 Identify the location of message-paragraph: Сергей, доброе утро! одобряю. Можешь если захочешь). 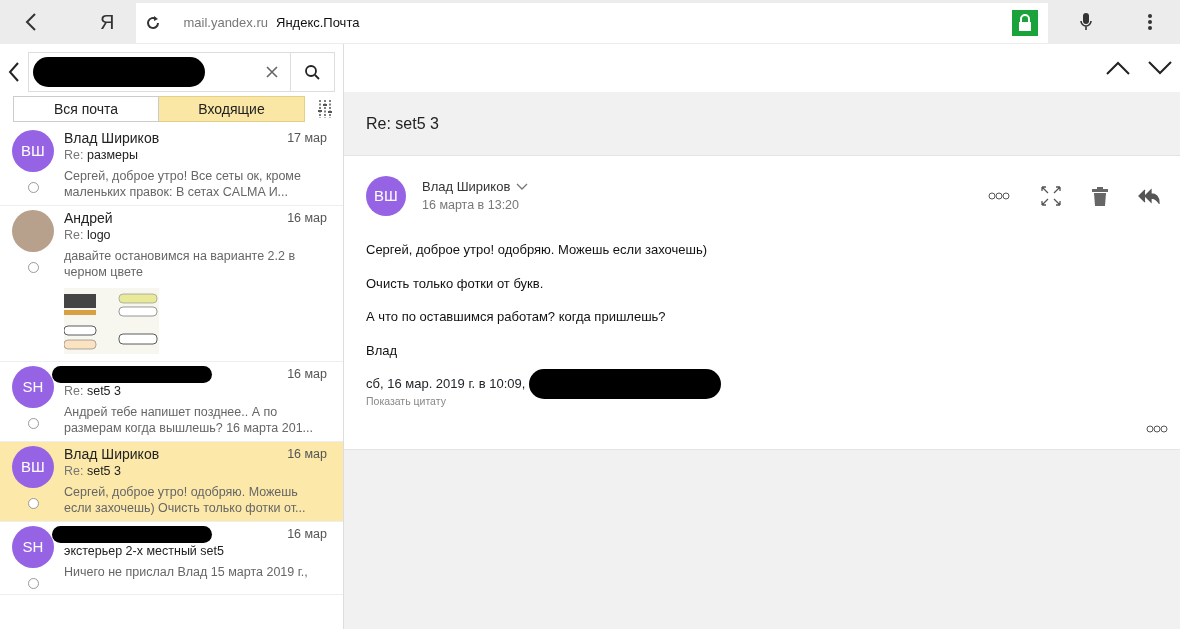
(537, 250).